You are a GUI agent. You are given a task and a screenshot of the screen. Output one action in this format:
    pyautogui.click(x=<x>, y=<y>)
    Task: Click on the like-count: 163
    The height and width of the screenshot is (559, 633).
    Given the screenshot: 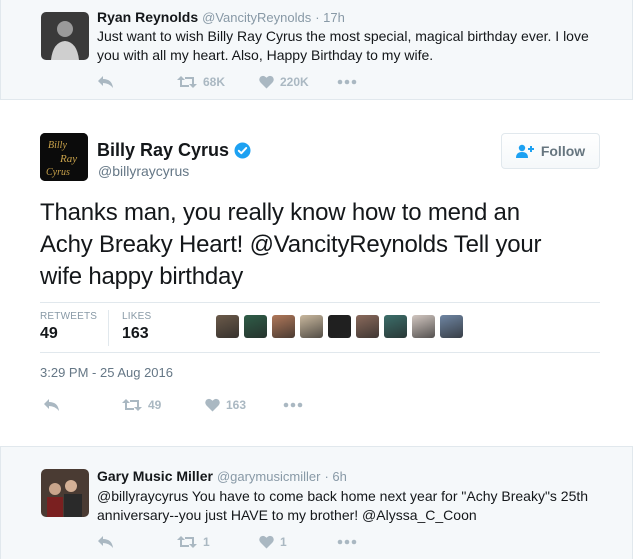 What is the action you would take?
    pyautogui.click(x=236, y=405)
    